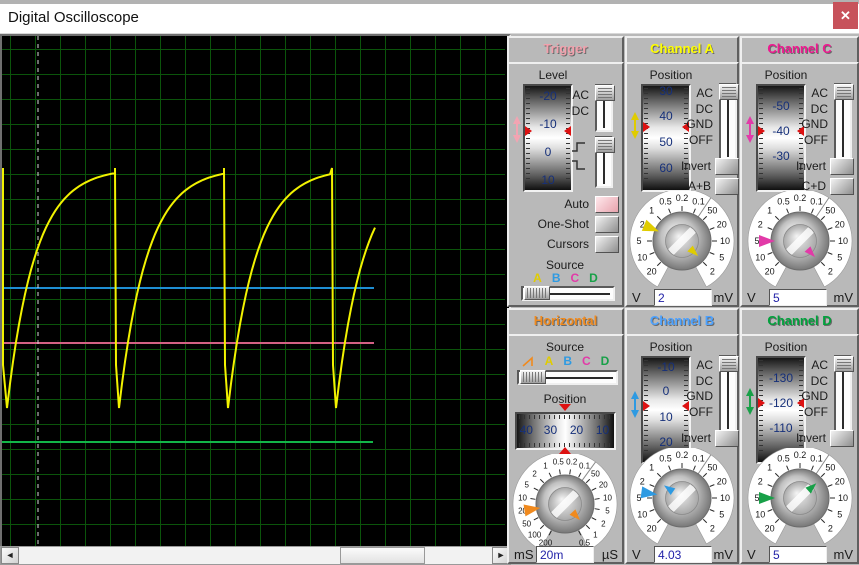 Image resolution: width=859 pixels, height=565 pixels. I want to click on trigger-edge-switch, so click(605, 162).